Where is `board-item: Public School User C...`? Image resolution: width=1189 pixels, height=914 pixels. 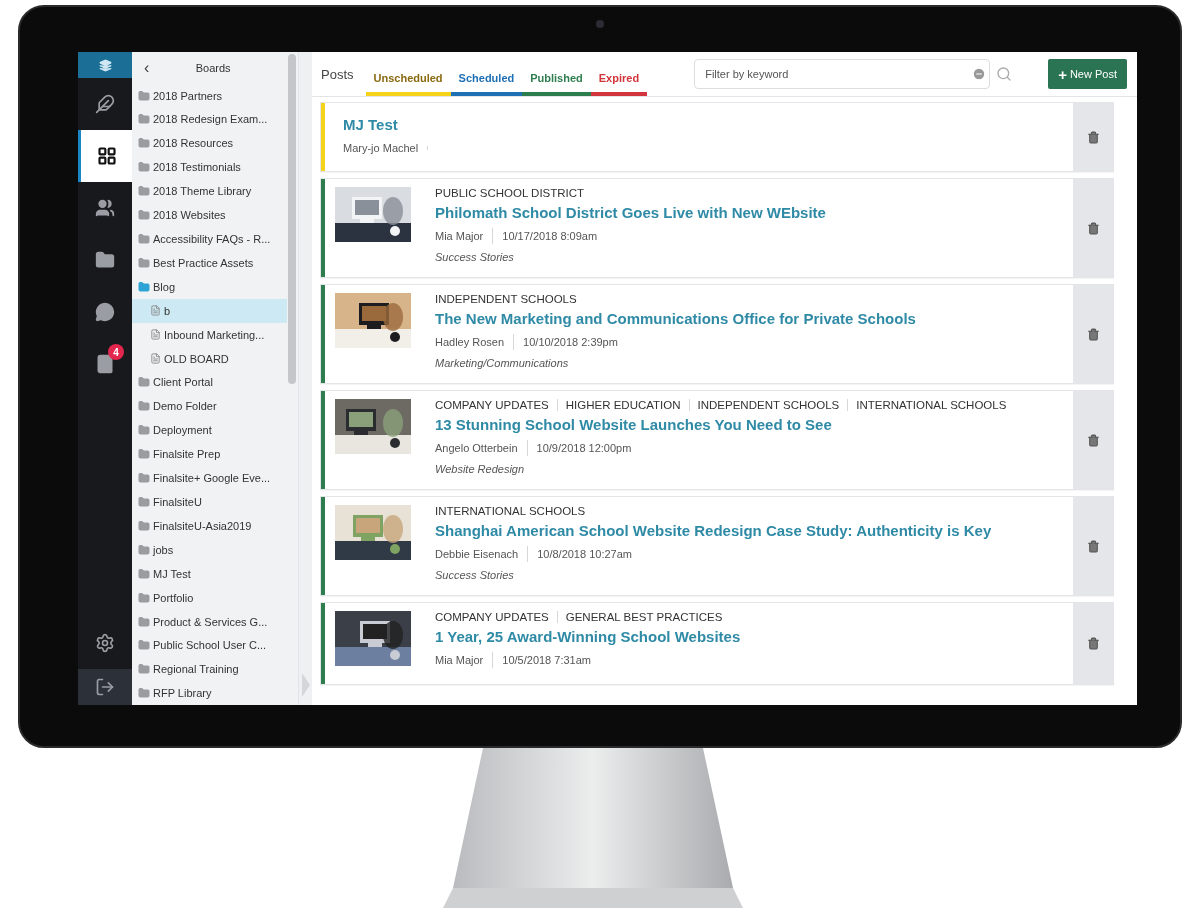
board-item: Public School User C... is located at coordinates (209, 645).